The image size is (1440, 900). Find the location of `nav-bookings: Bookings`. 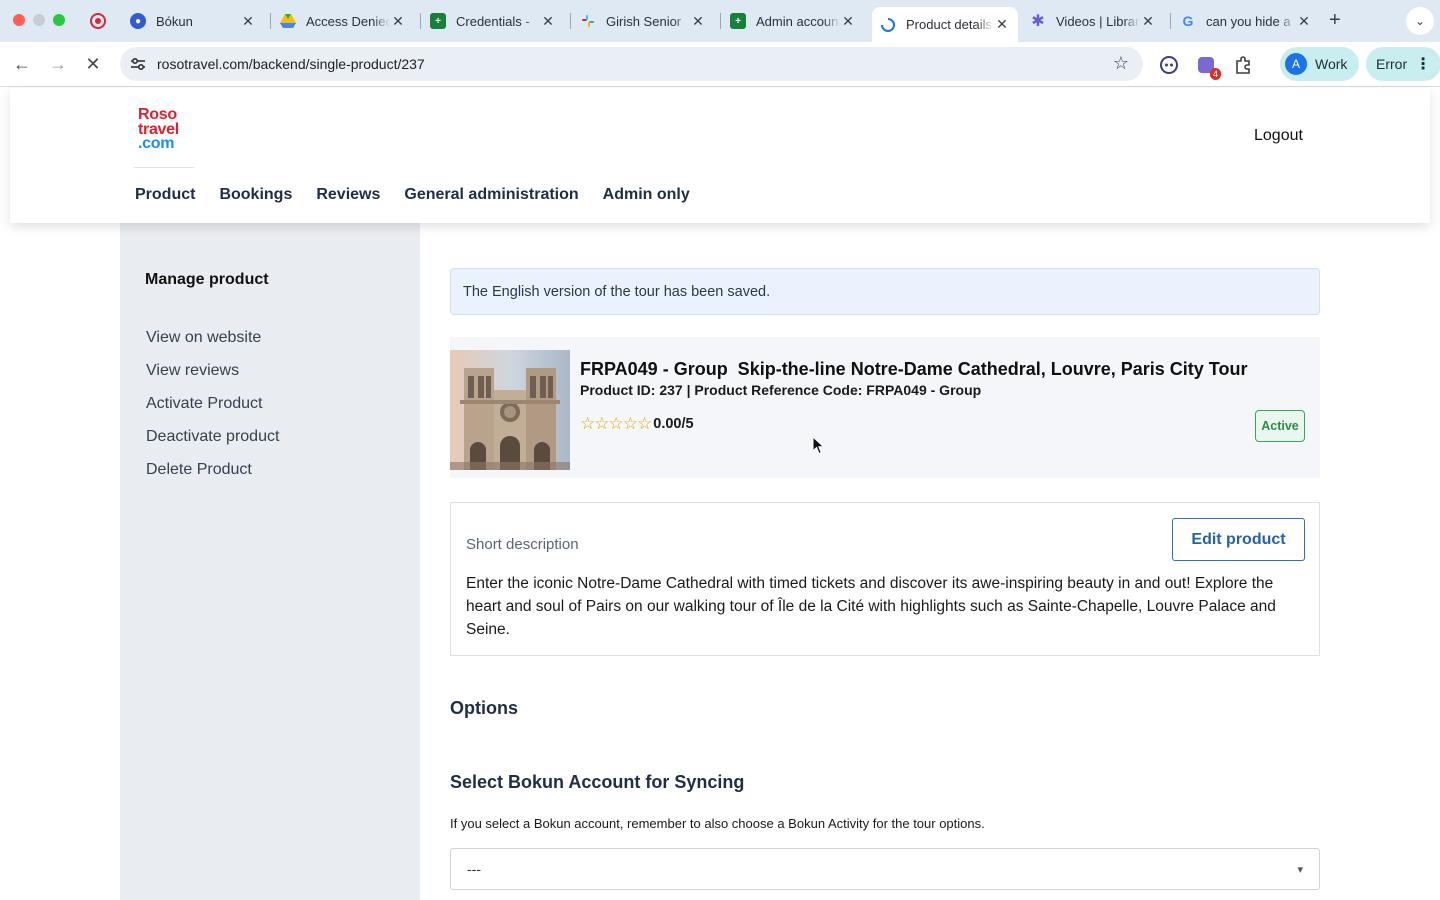

nav-bookings: Bookings is located at coordinates (255, 195).